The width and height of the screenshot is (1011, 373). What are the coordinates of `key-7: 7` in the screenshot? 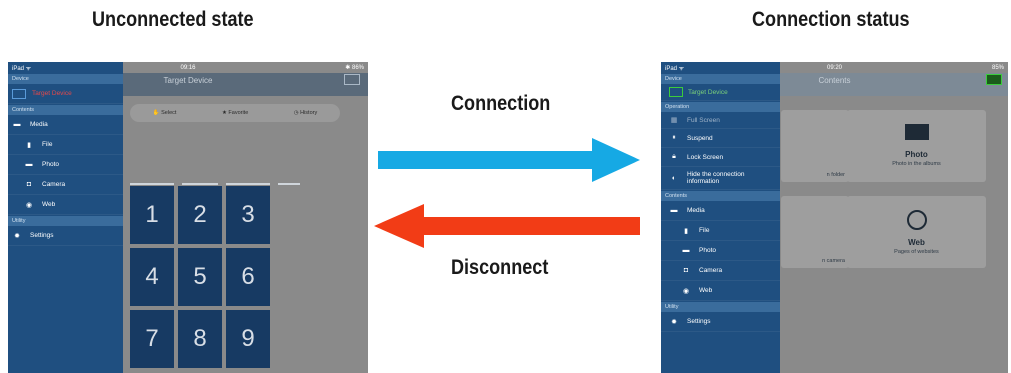 It's located at (152, 339).